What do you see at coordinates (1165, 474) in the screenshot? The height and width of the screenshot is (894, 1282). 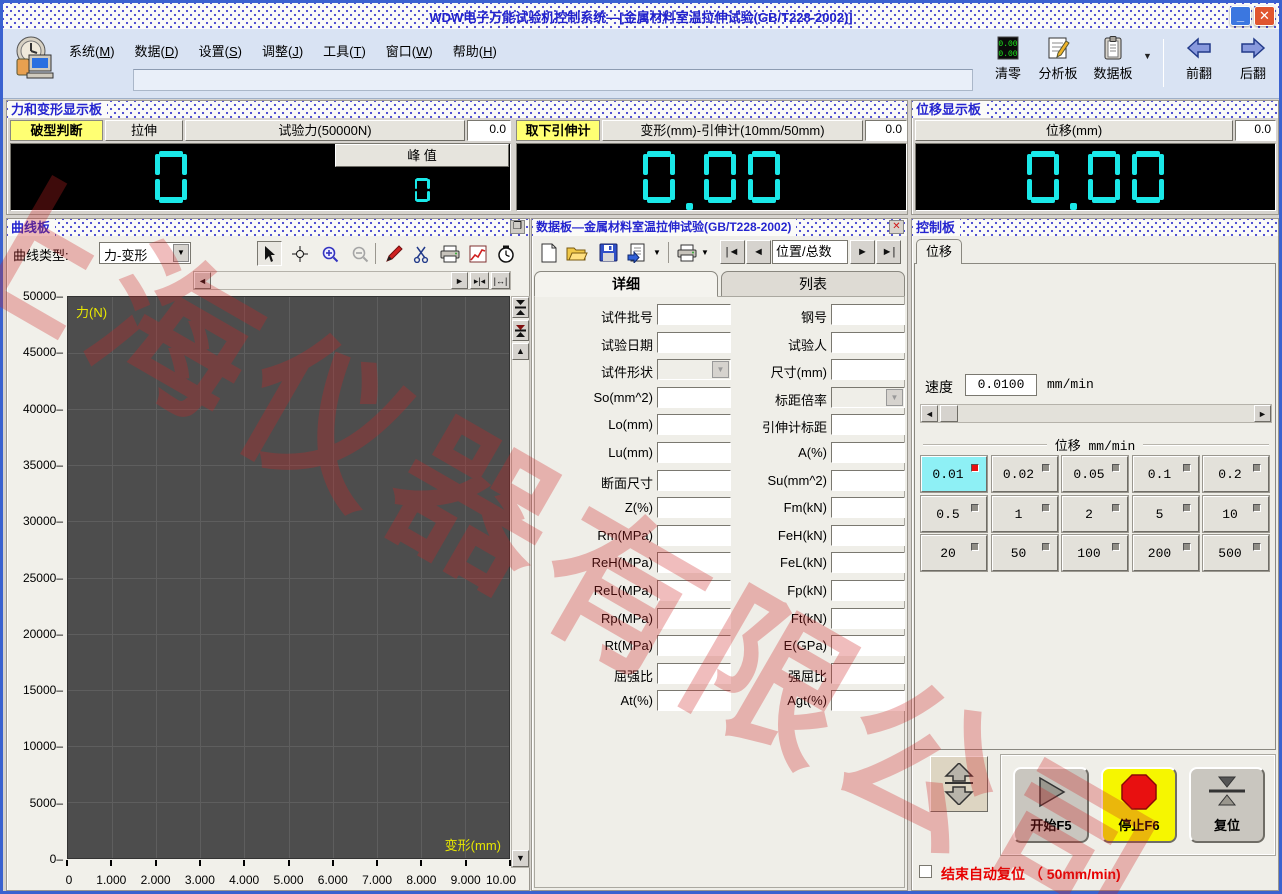 I see `speed-preset-button: 0.1` at bounding box center [1165, 474].